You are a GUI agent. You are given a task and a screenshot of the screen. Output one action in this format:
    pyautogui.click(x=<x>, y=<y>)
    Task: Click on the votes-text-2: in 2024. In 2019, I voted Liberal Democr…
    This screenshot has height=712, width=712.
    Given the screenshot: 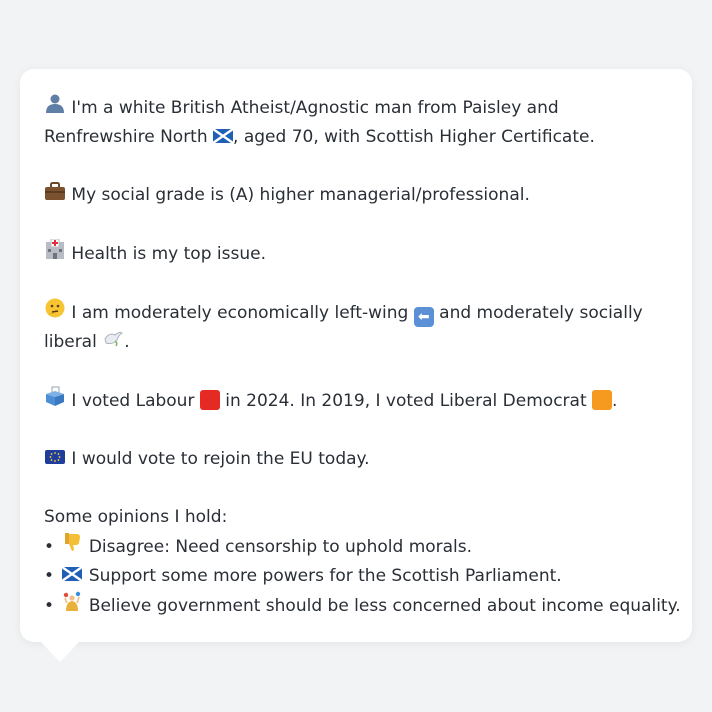 What is the action you would take?
    pyautogui.click(x=406, y=401)
    